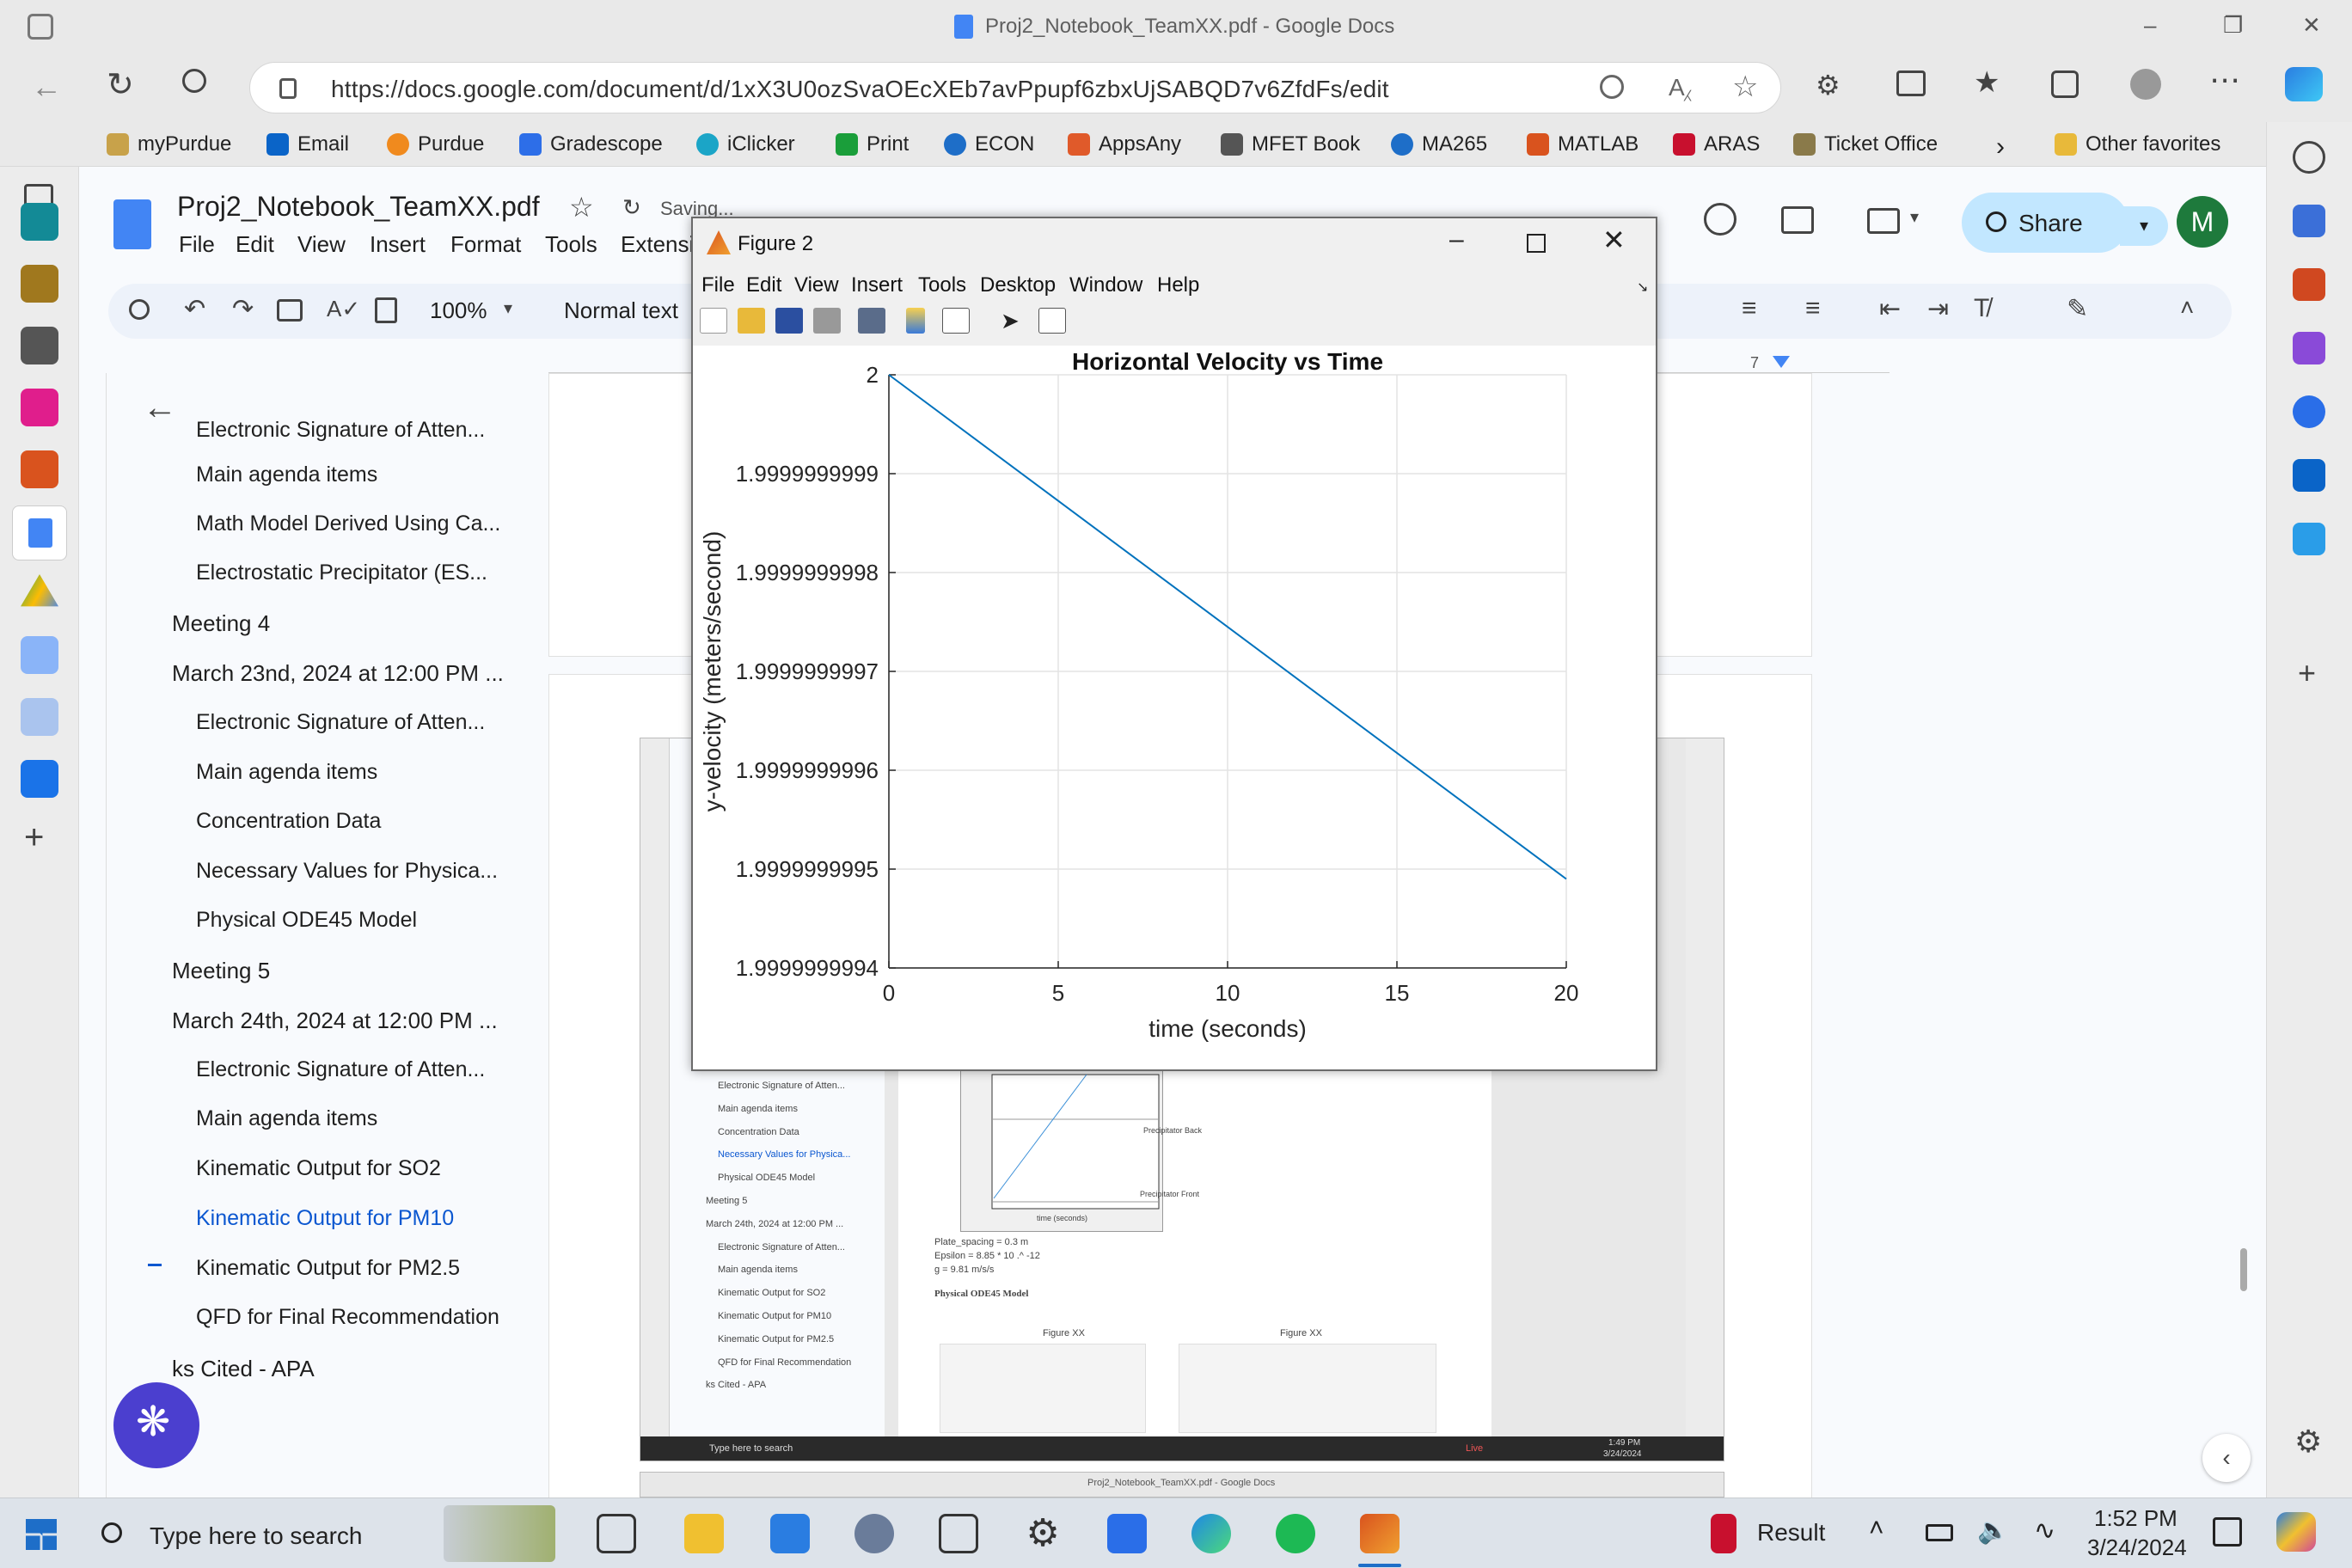  What do you see at coordinates (194, 309) in the screenshot?
I see `undo-icon: ↶` at bounding box center [194, 309].